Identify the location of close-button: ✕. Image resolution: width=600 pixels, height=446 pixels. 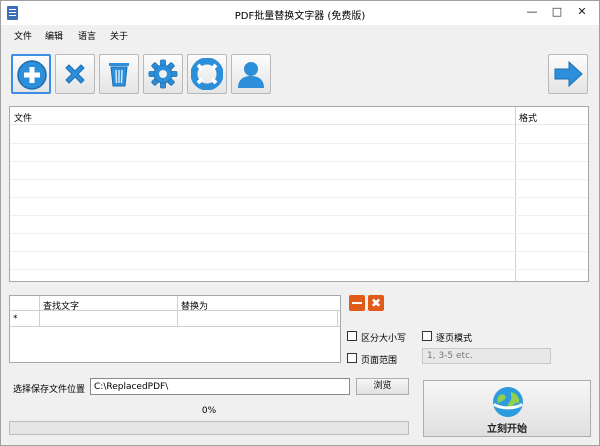
(582, 13).